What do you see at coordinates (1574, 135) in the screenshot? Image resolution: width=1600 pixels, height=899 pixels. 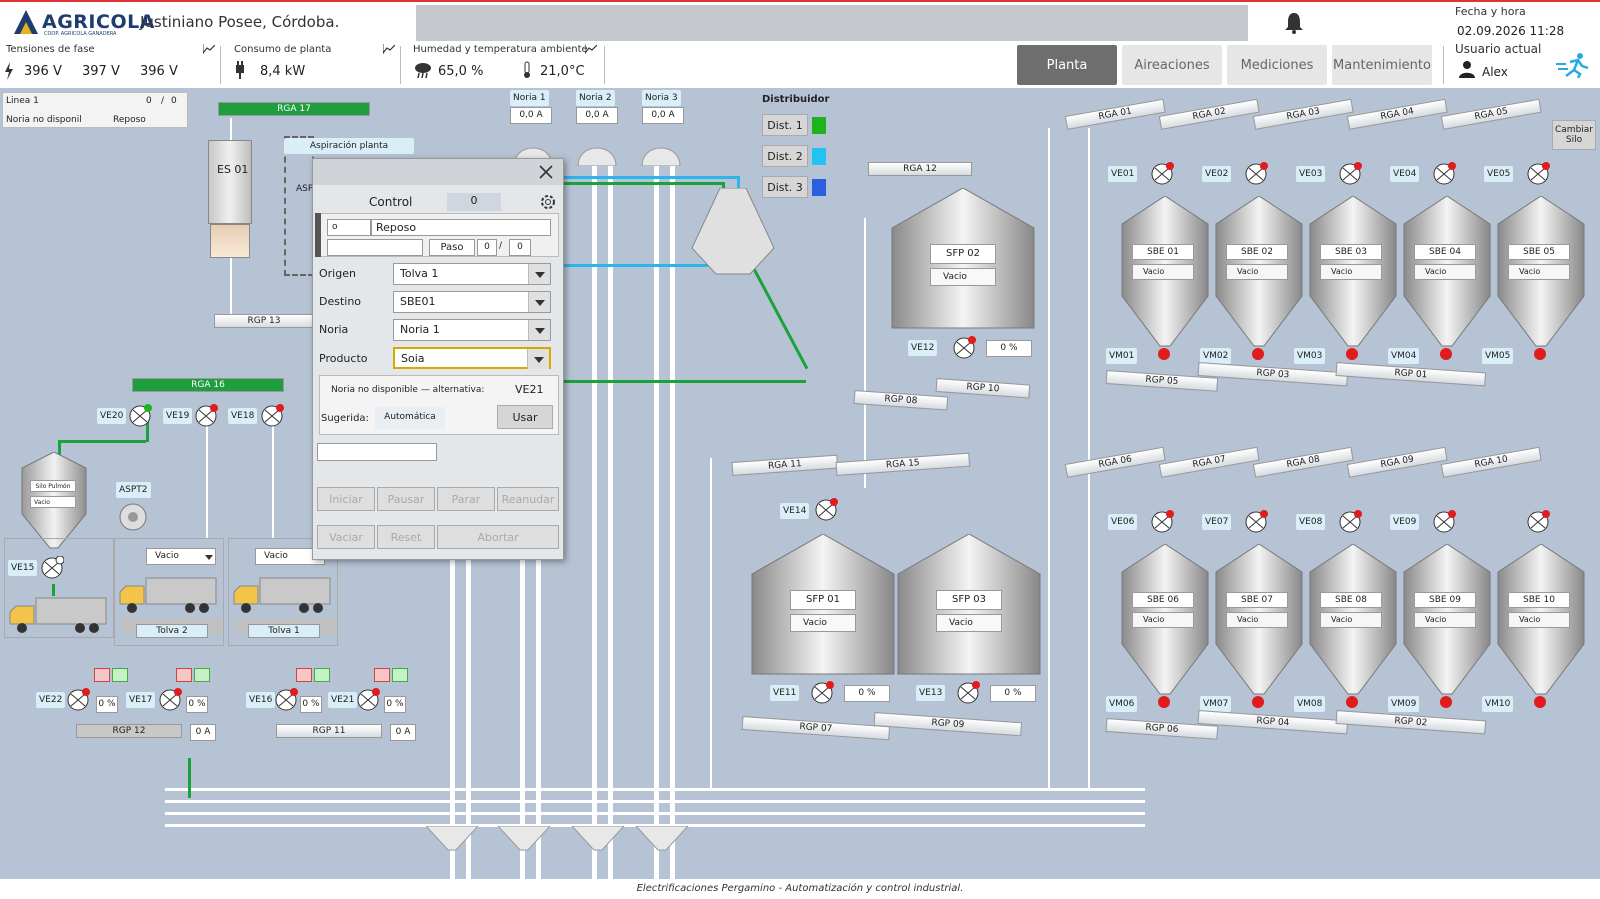 I see `cambiar-silo-button: Cambiar Silo` at bounding box center [1574, 135].